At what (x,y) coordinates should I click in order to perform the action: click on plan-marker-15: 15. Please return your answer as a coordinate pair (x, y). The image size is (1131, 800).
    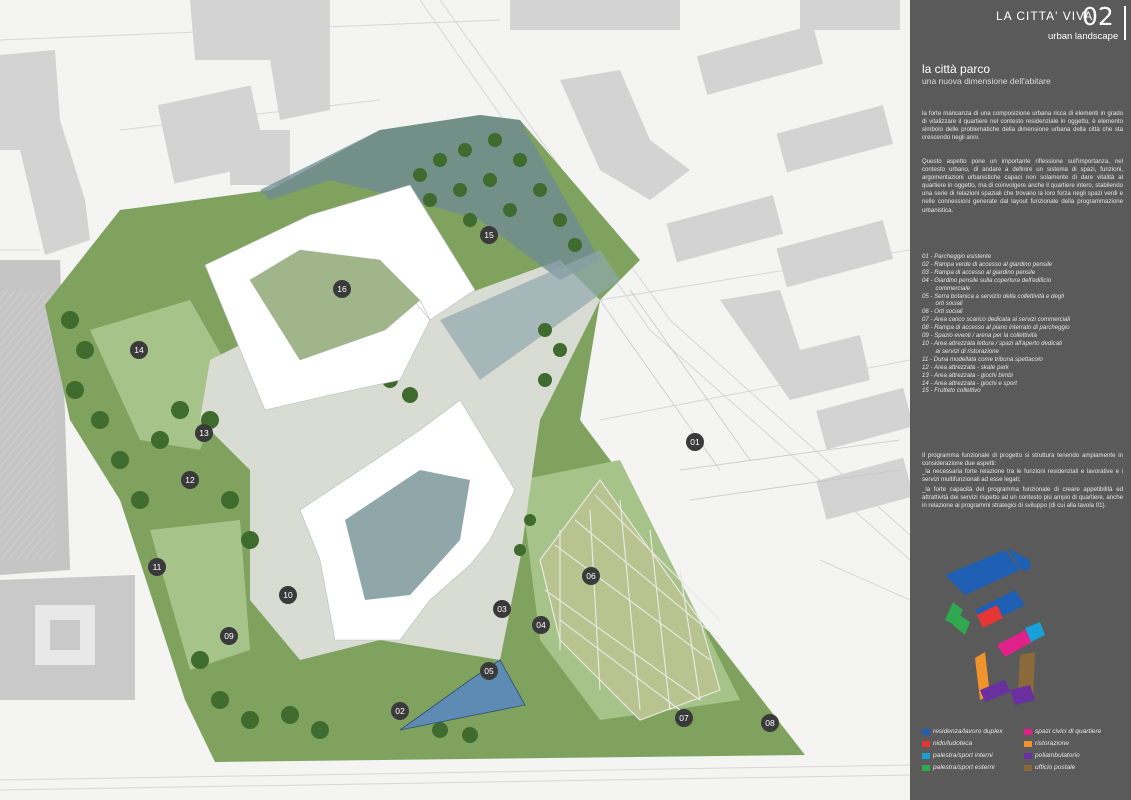
    Looking at the image, I should click on (489, 235).